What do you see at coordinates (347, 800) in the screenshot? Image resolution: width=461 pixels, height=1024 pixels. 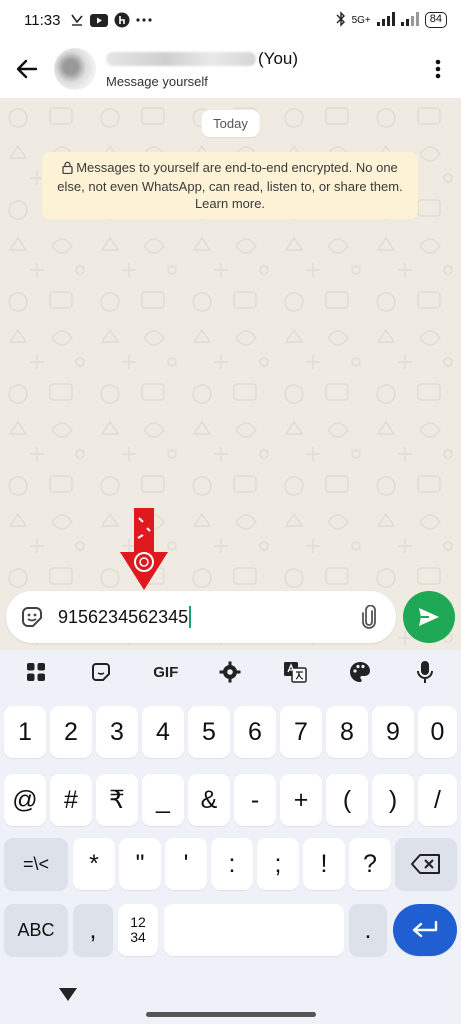 I see `key-open-paren: (` at bounding box center [347, 800].